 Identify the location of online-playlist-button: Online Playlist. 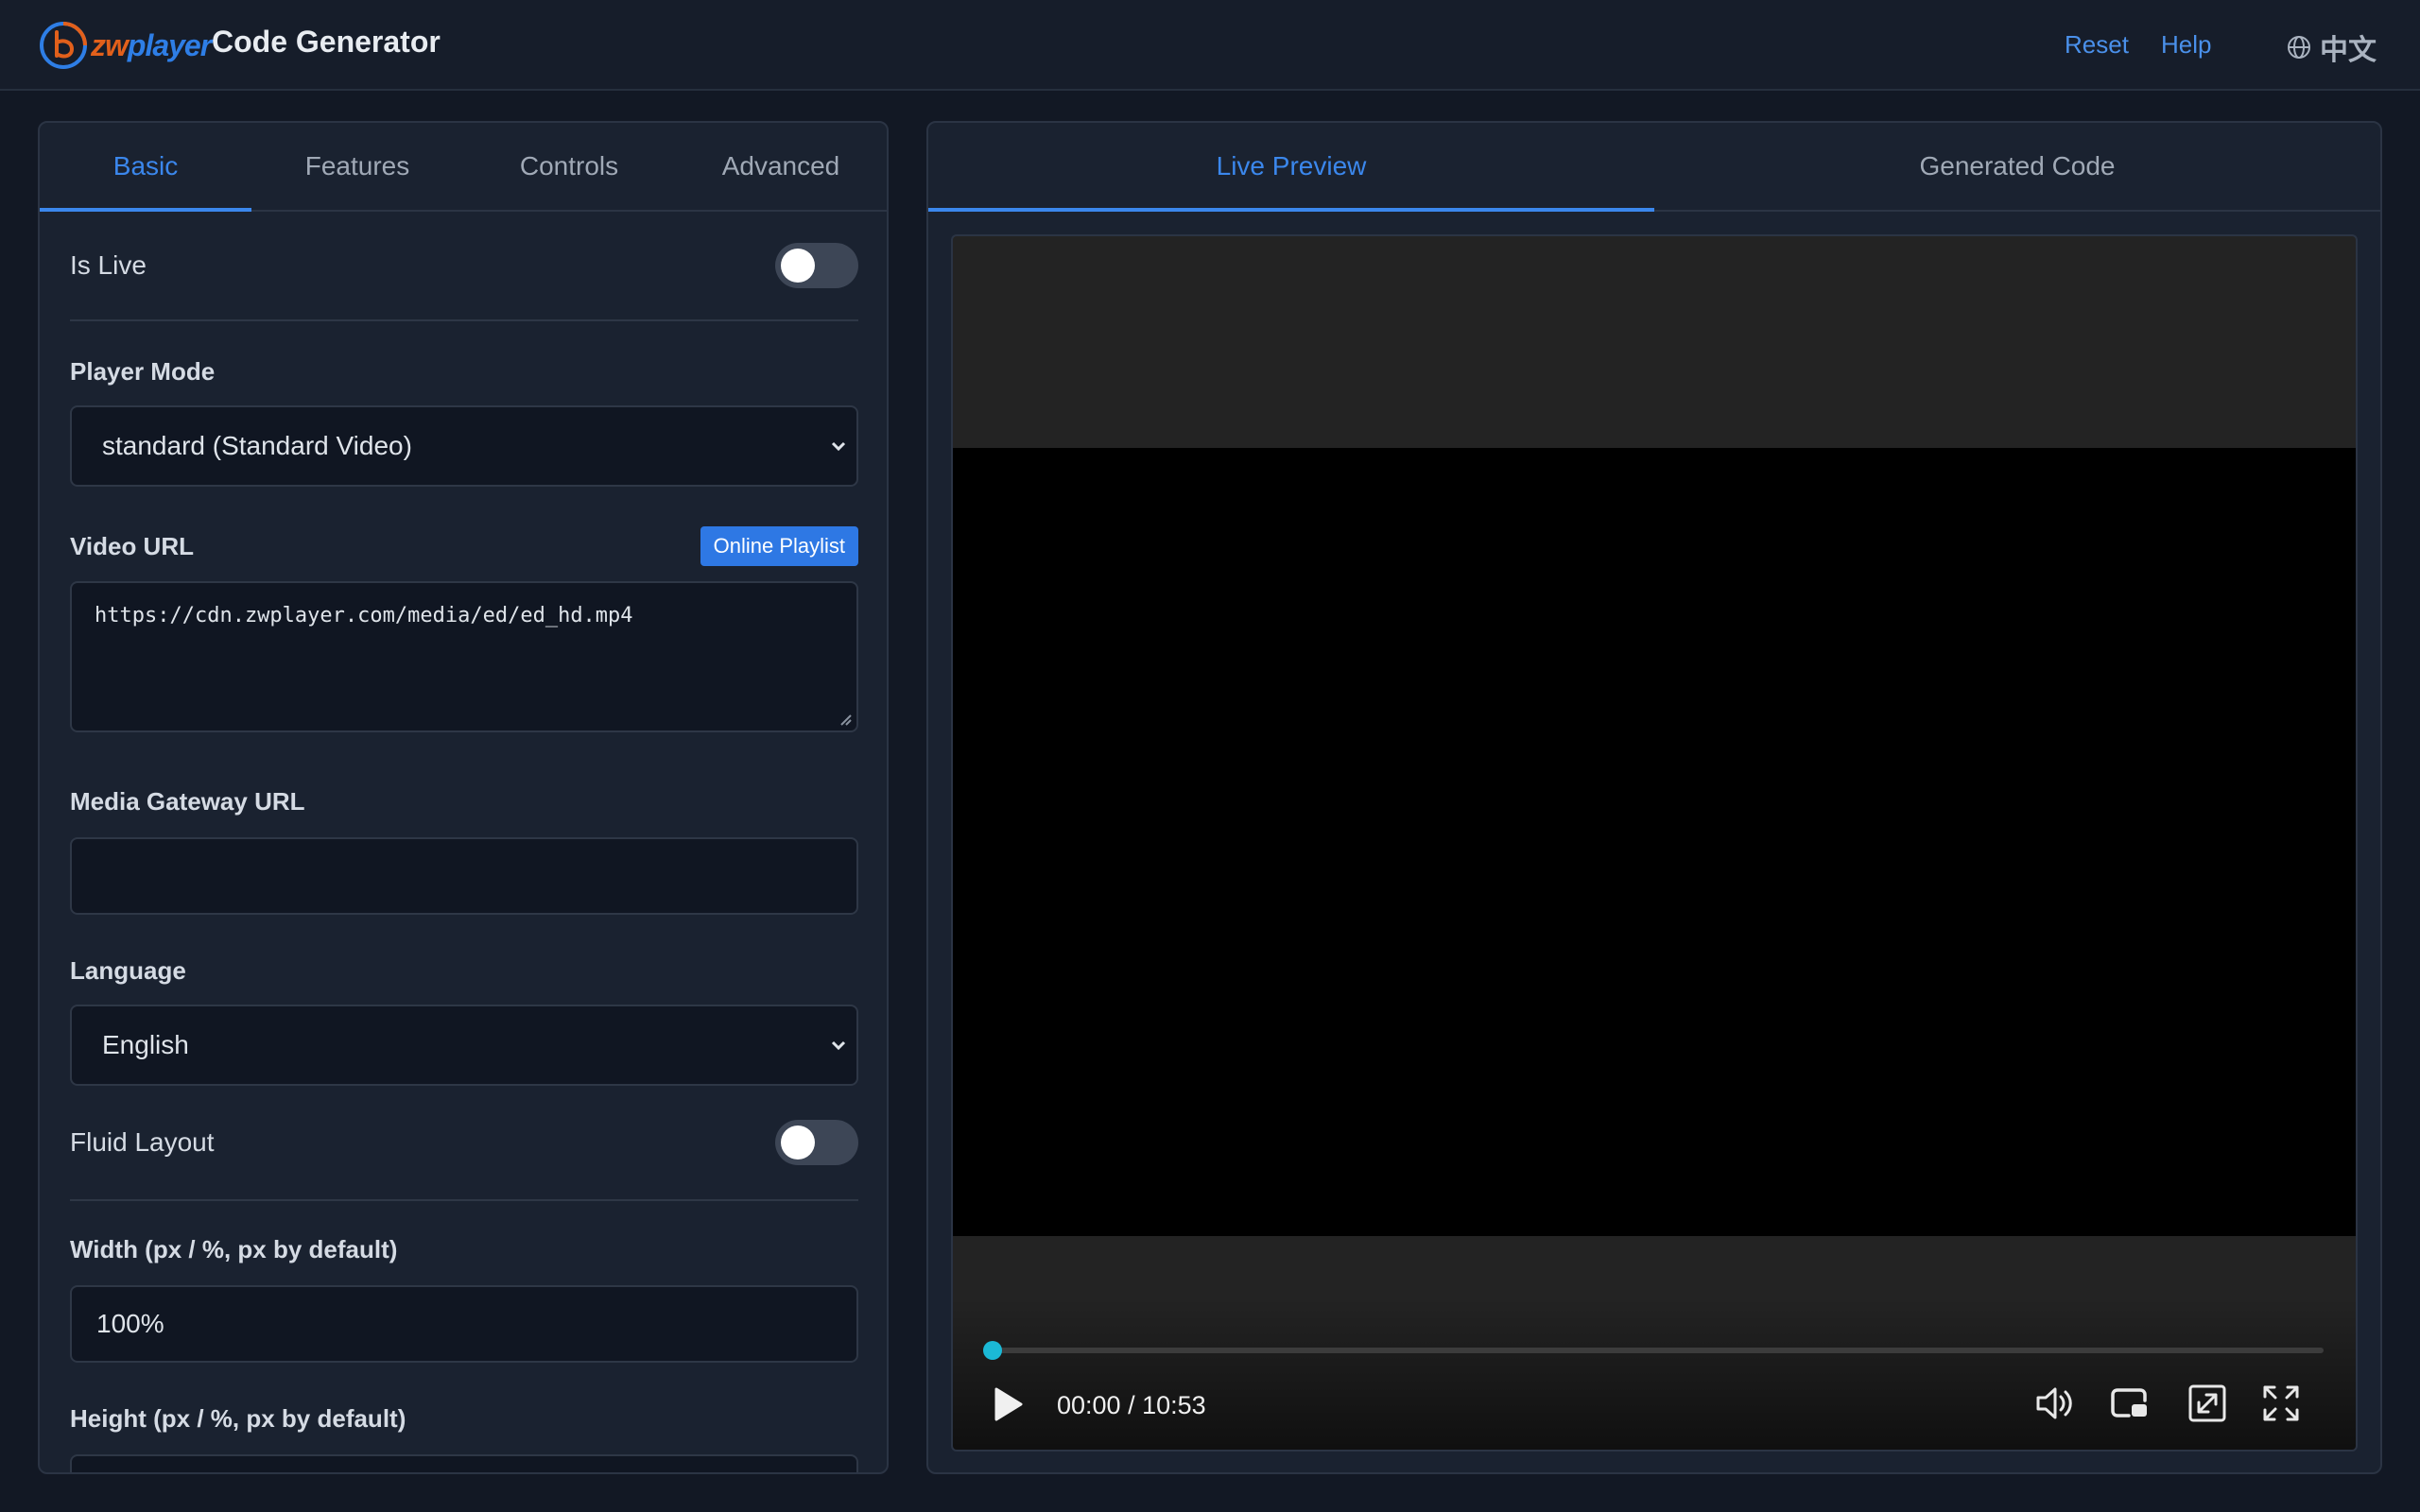
(779, 546).